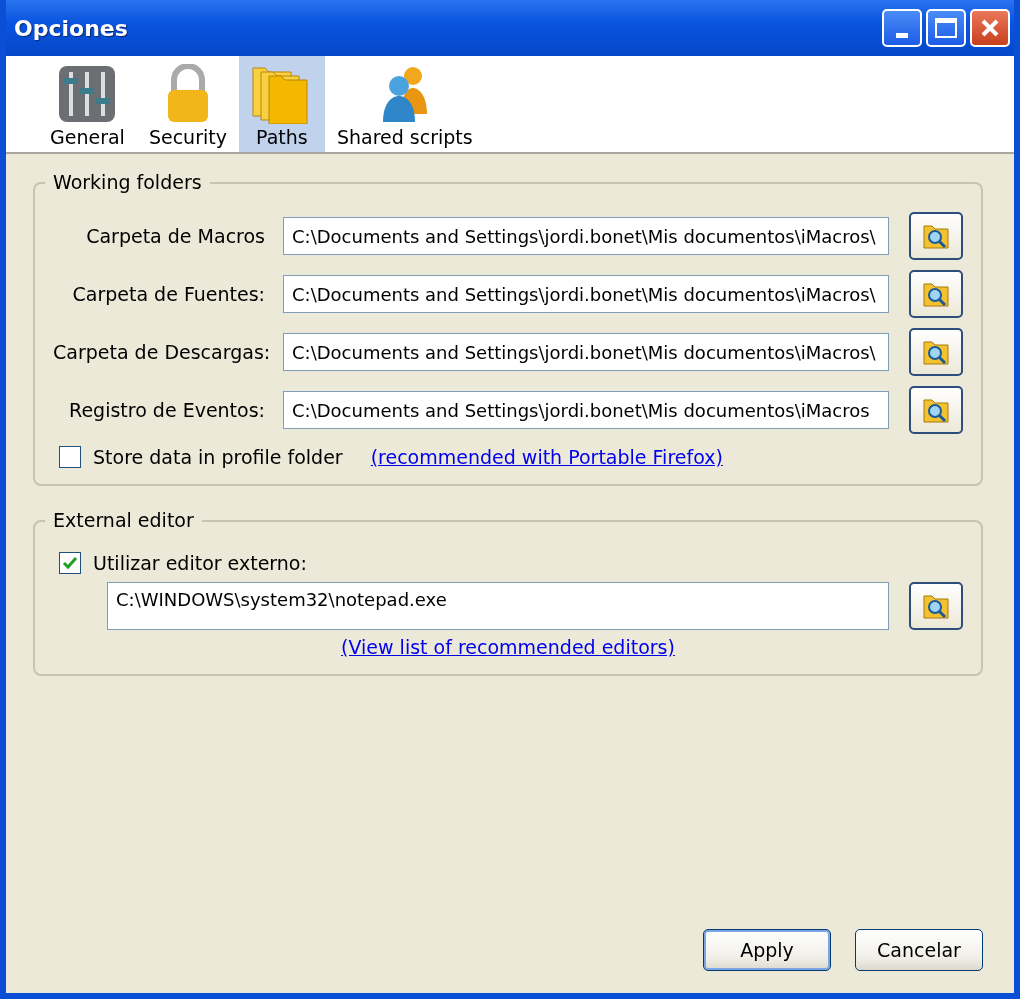 The image size is (1020, 999). I want to click on link: (recommended with Portable Firefox), so click(546, 457).